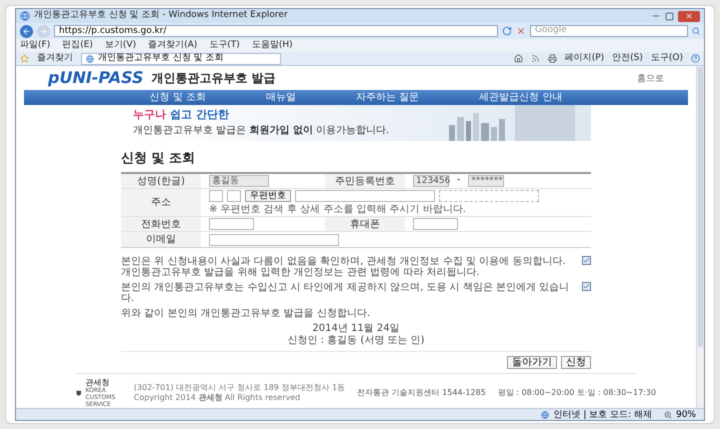 The image size is (720, 429). Describe the element at coordinates (272, 45) in the screenshot. I see `menu-item: 도움말(H)` at that location.